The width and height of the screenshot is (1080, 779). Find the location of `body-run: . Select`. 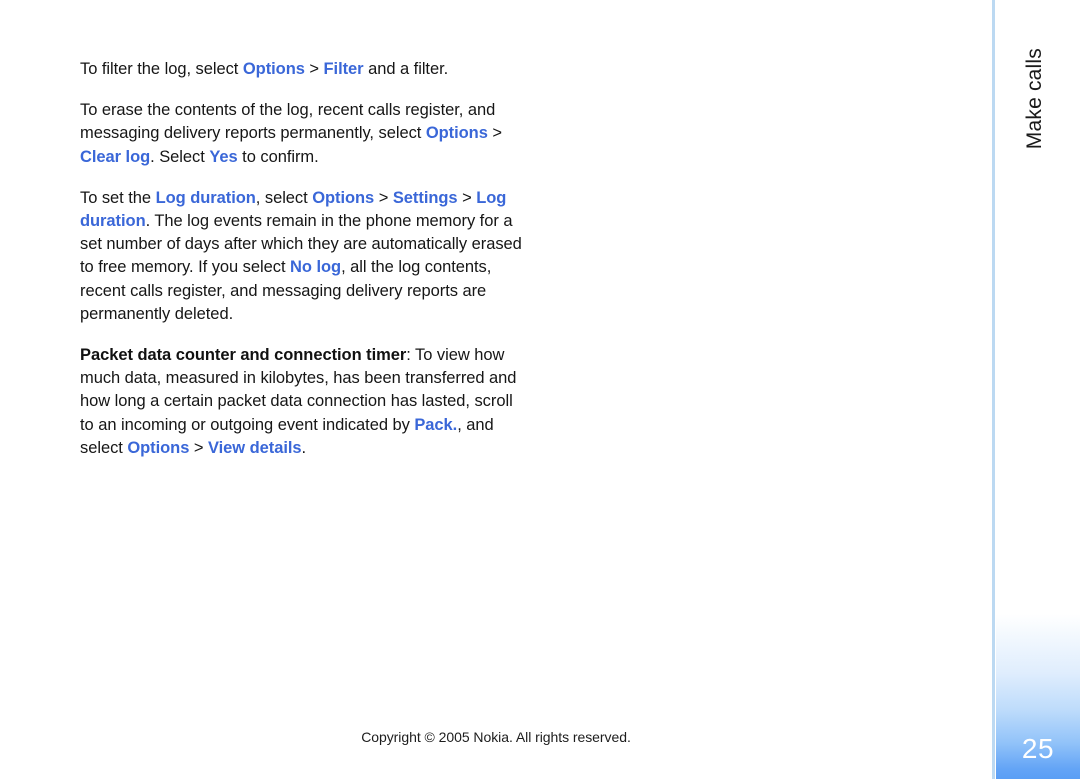

body-run: . Select is located at coordinates (180, 156).